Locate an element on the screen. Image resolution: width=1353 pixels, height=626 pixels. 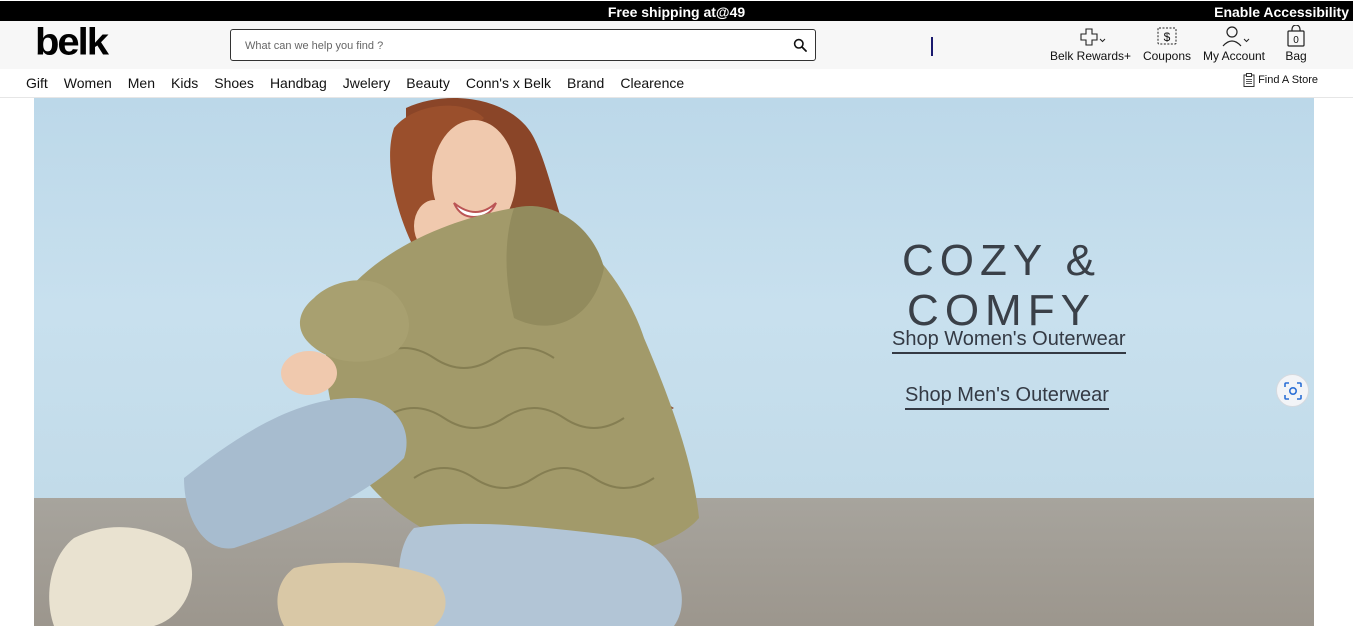
nav-item-shoes: Shoes is located at coordinates (234, 83).